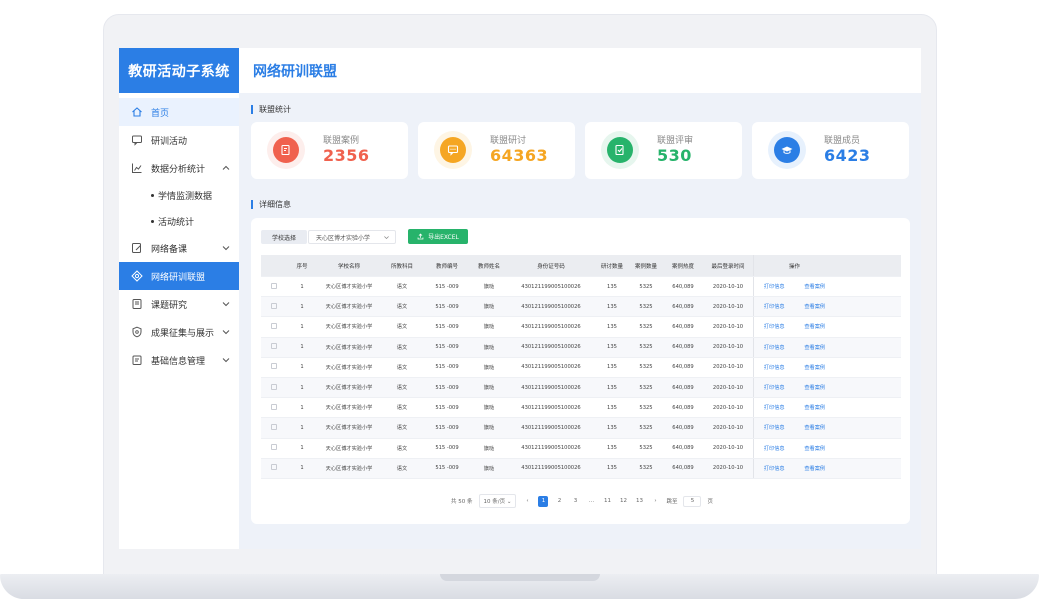  What do you see at coordinates (179, 360) in the screenshot?
I see `sidebar-item-basic-info: 基础信息管理` at bounding box center [179, 360].